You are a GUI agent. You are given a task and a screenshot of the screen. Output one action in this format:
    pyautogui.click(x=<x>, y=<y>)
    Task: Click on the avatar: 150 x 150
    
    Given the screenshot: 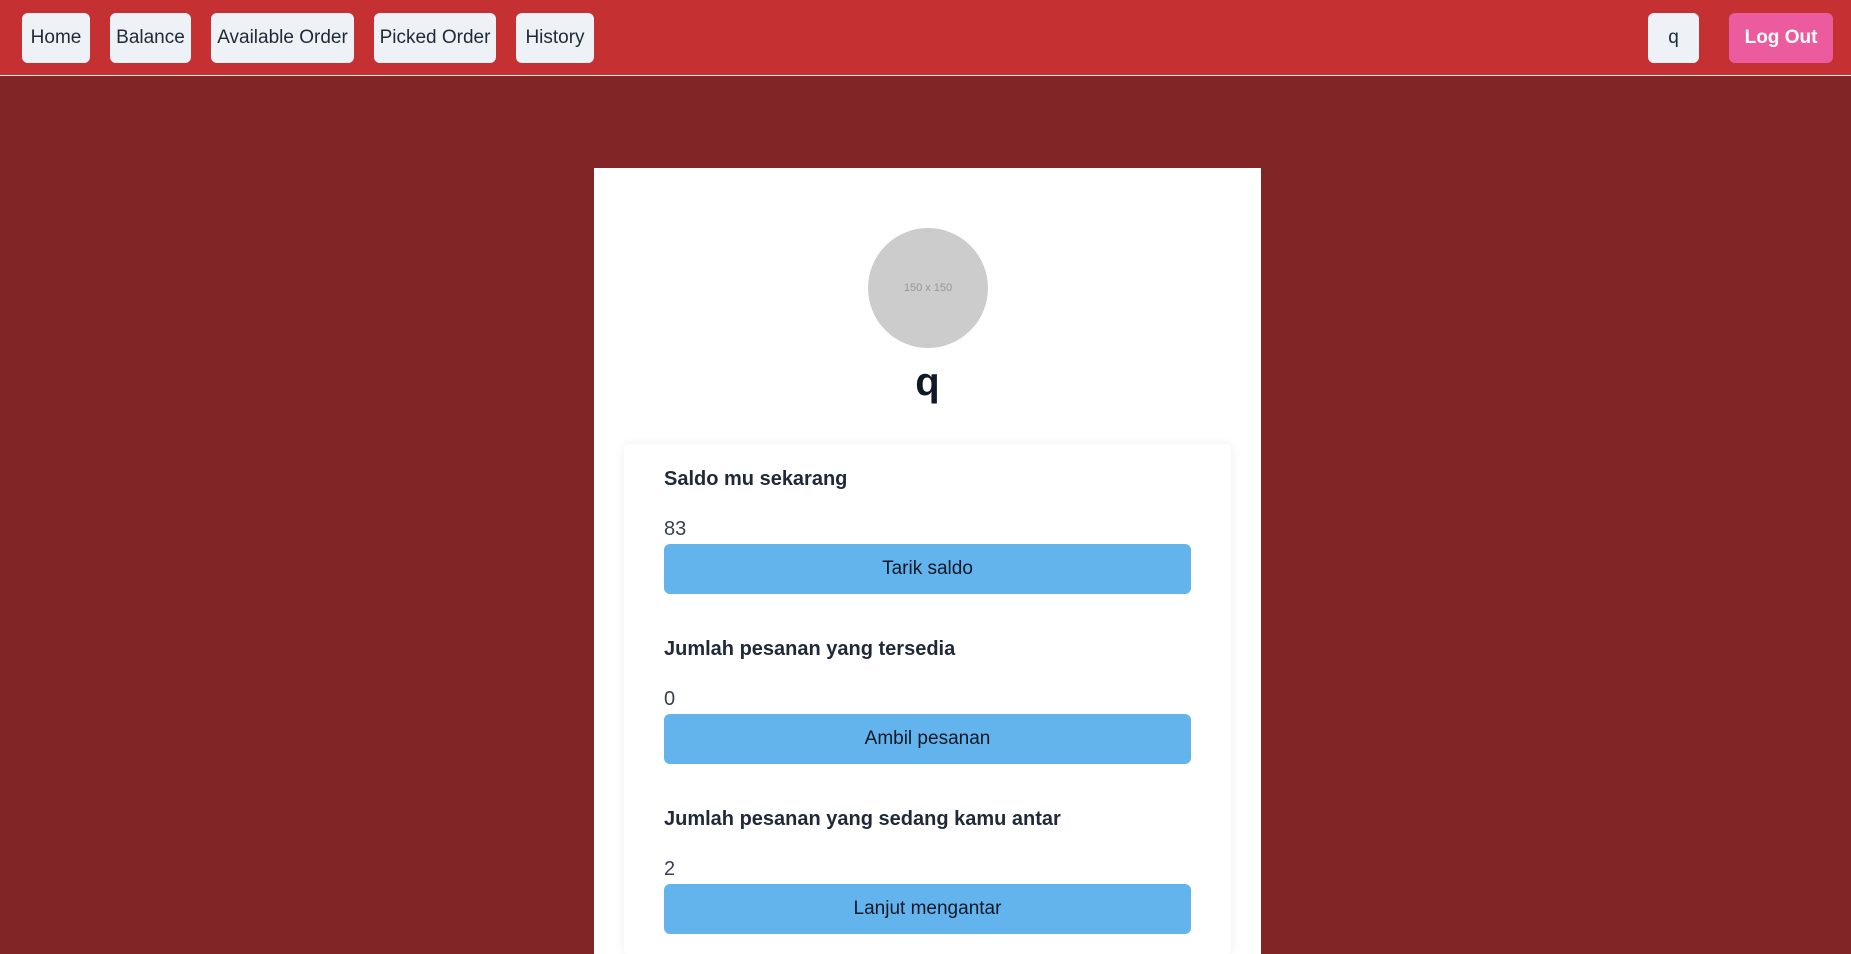 What is the action you would take?
    pyautogui.click(x=928, y=288)
    